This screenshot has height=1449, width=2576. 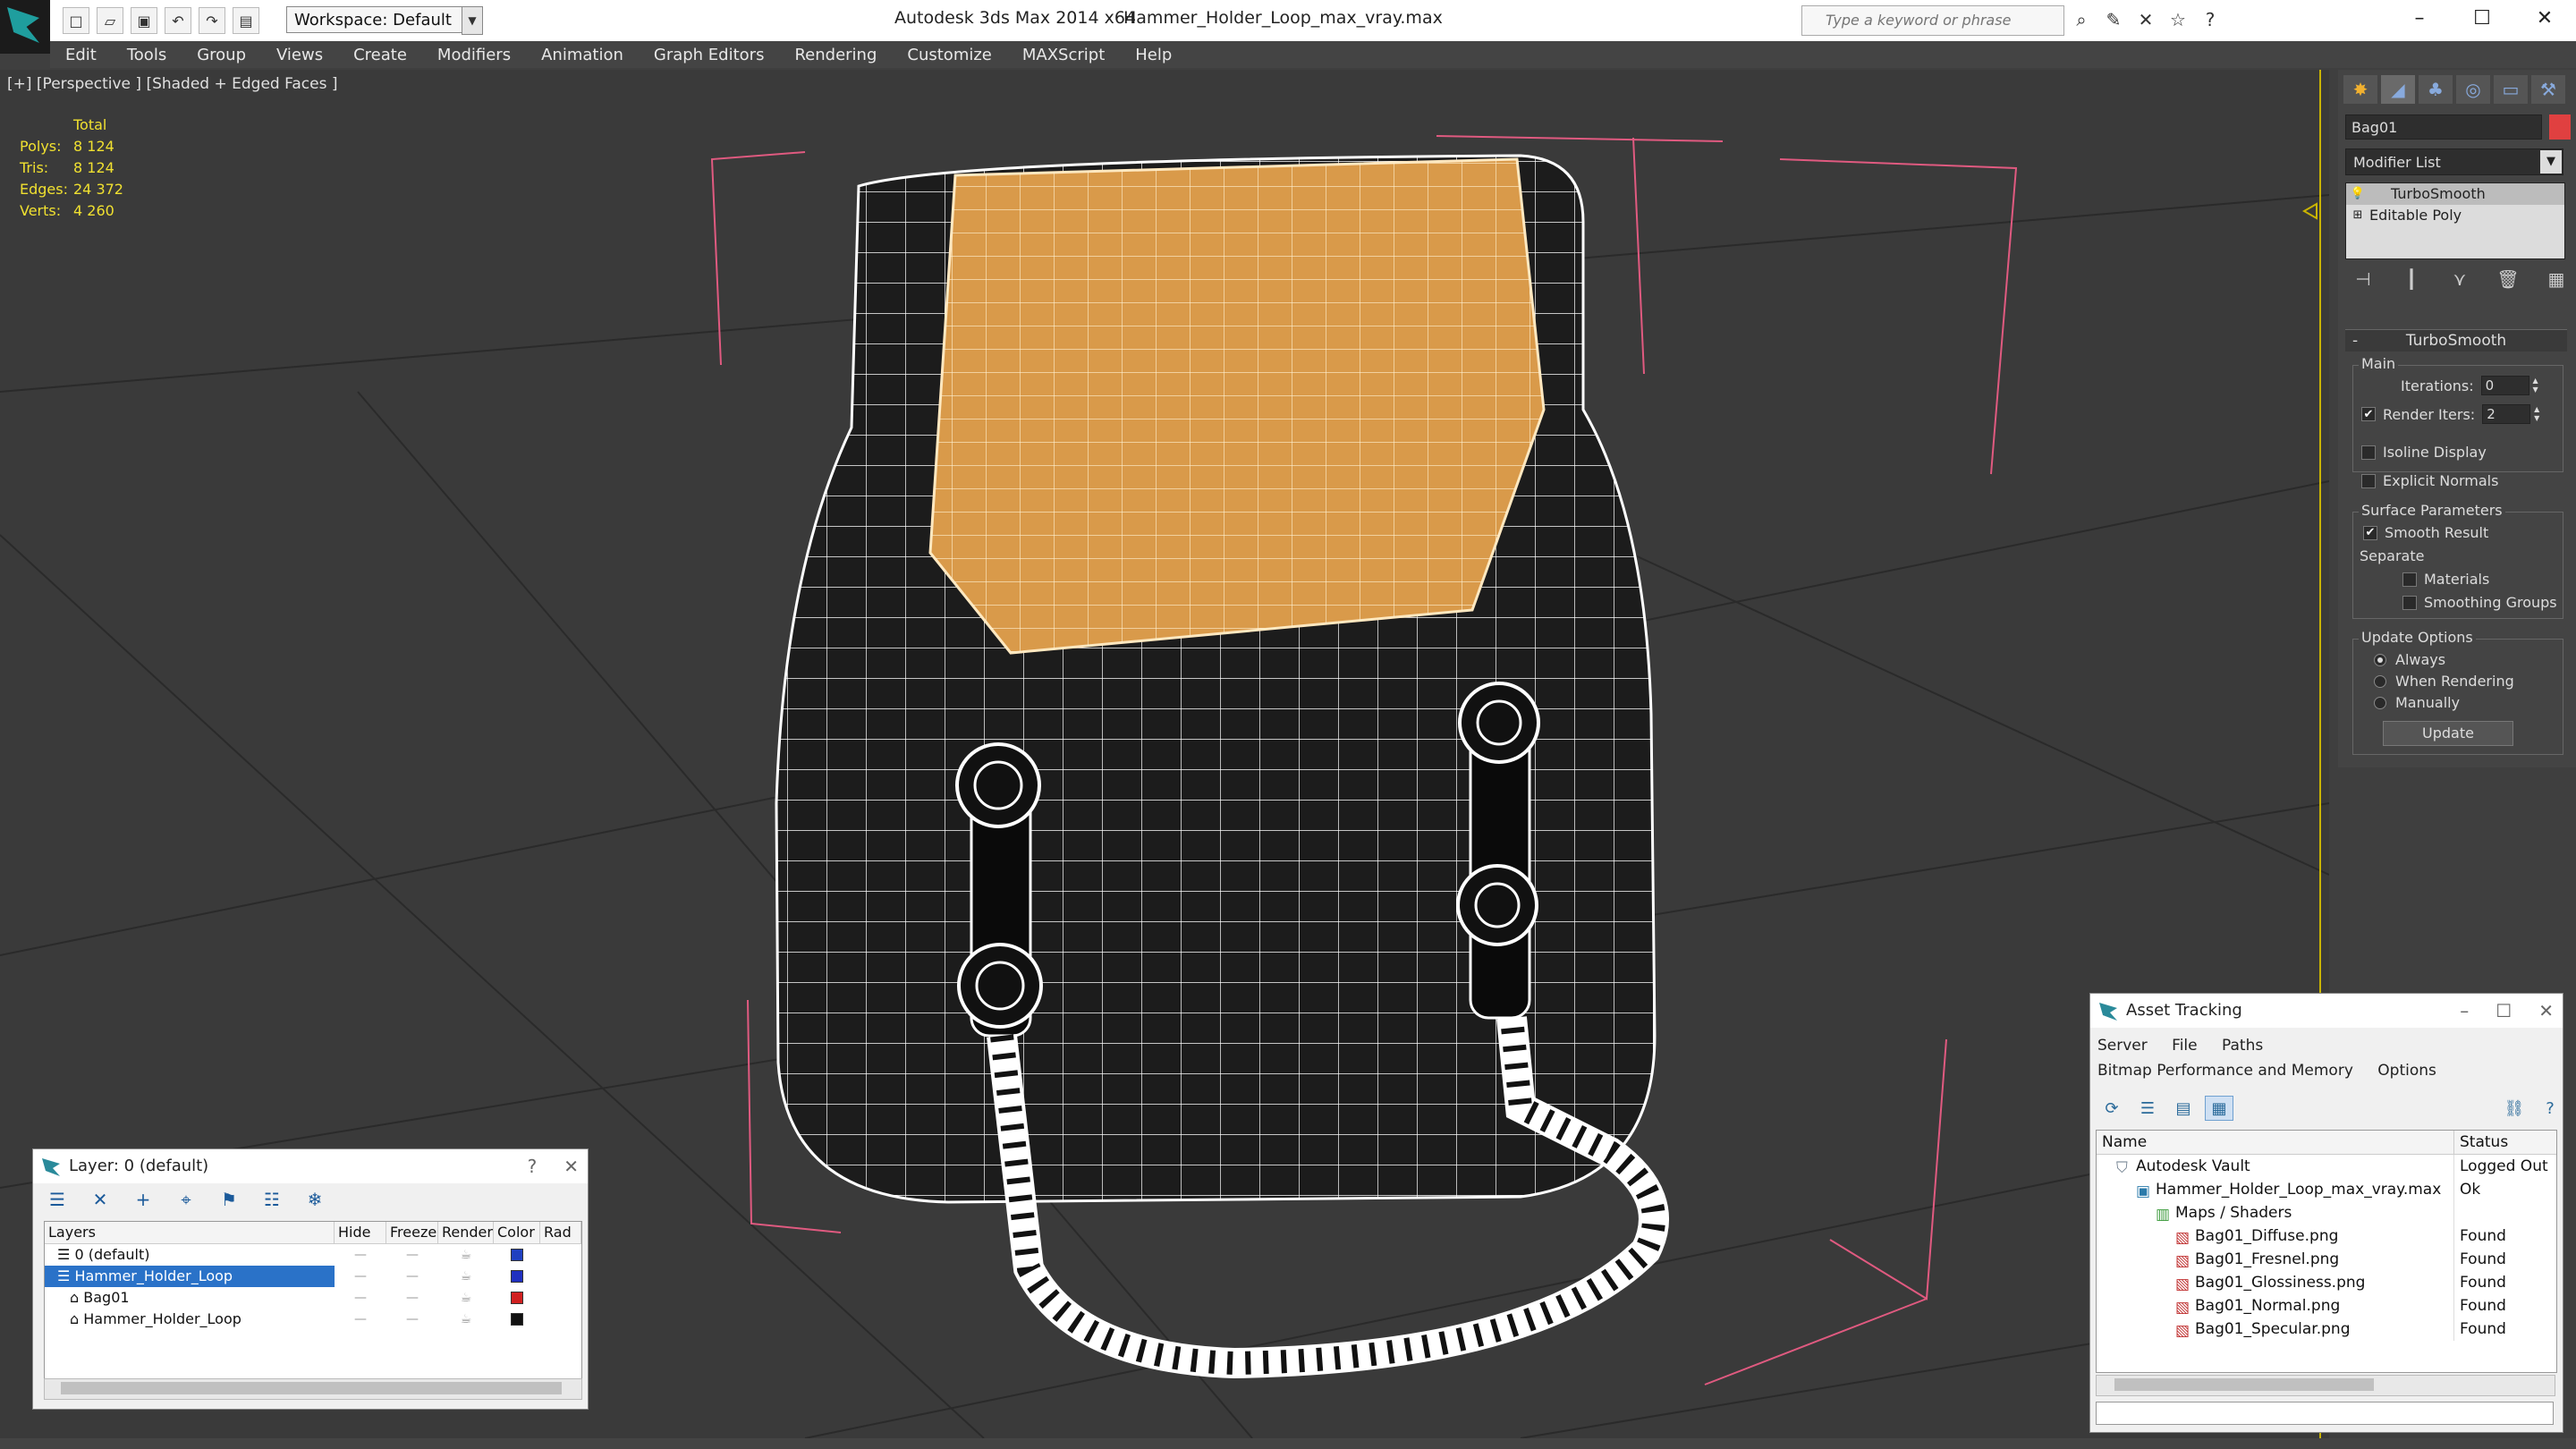 What do you see at coordinates (246, 20) in the screenshot?
I see `project-folder-icon: ▤` at bounding box center [246, 20].